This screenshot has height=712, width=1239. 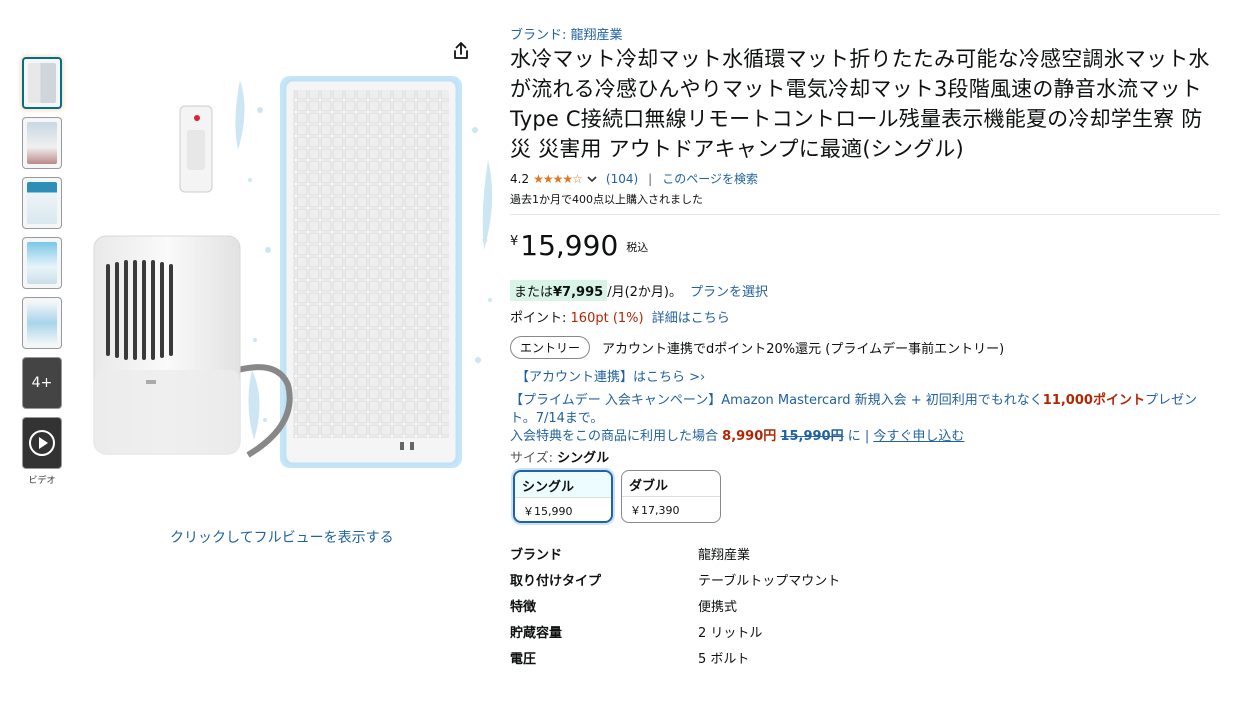 What do you see at coordinates (536, 633) in the screenshot?
I see `spec-key: 貯蔵容量` at bounding box center [536, 633].